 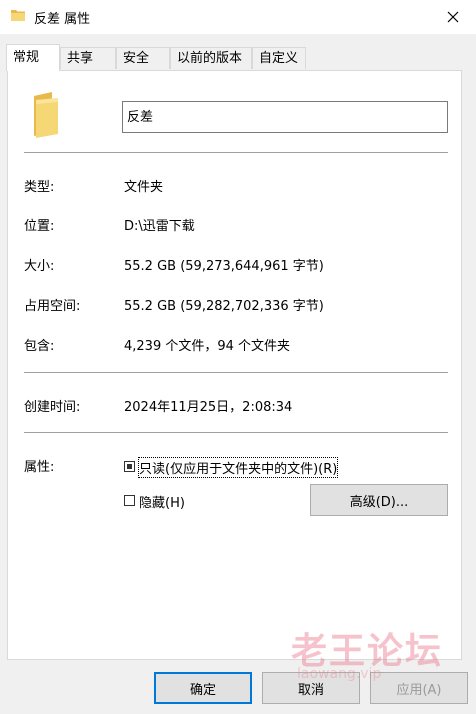 I want to click on ok-button: 确定, so click(x=203, y=688).